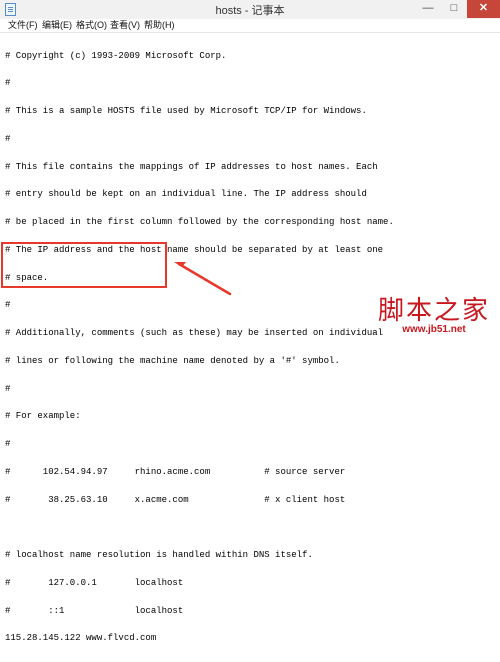  What do you see at coordinates (433, 311) in the screenshot?
I see `watermark-brand: 脚本之家` at bounding box center [433, 311].